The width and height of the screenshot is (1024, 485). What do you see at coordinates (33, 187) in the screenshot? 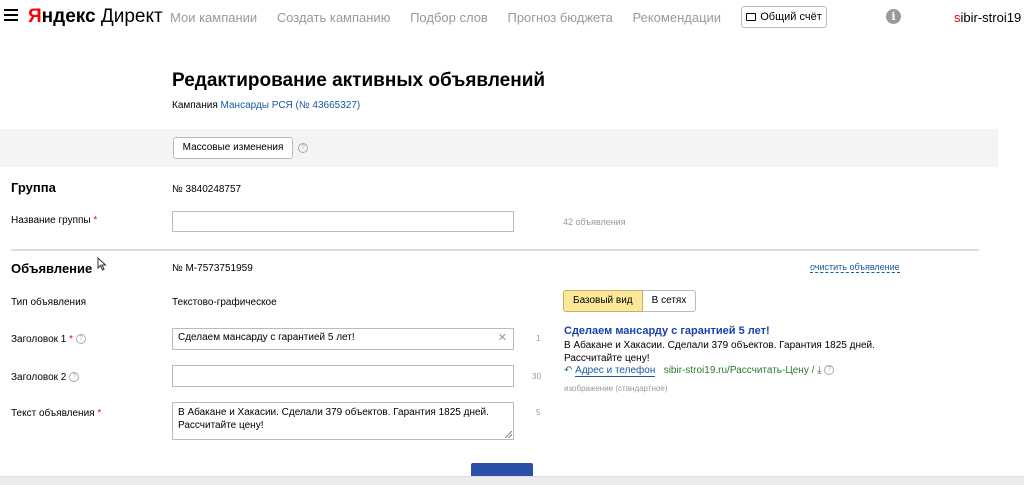
I see `group-section-title: Группа` at bounding box center [33, 187].